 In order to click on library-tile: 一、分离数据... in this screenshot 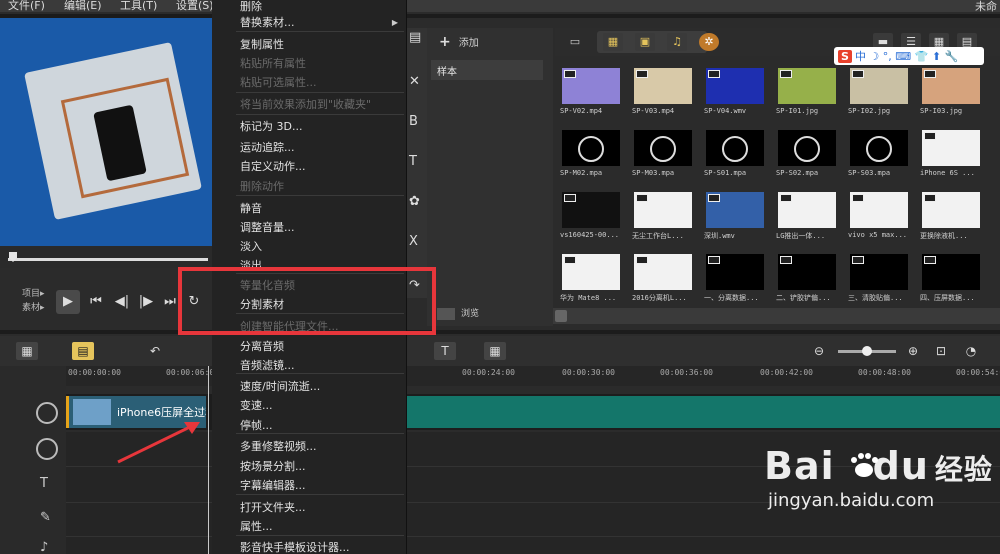, I will do `click(735, 281)`.